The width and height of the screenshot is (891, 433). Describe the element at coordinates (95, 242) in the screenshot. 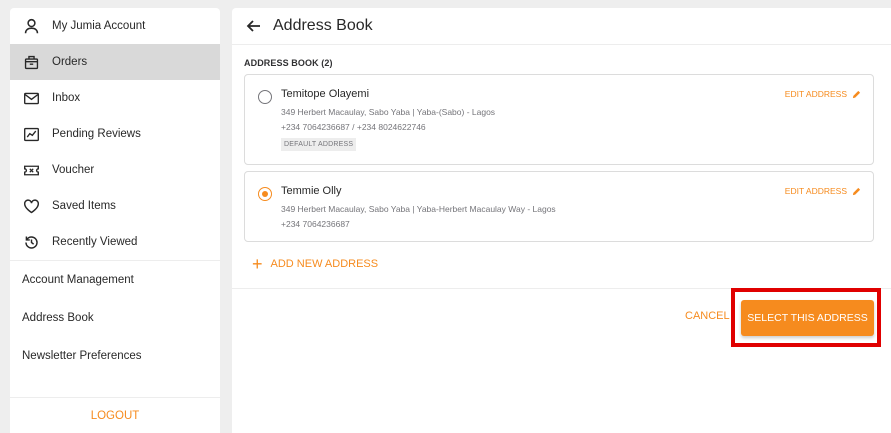

I see `sidebar-item-label: Recently Viewed` at that location.